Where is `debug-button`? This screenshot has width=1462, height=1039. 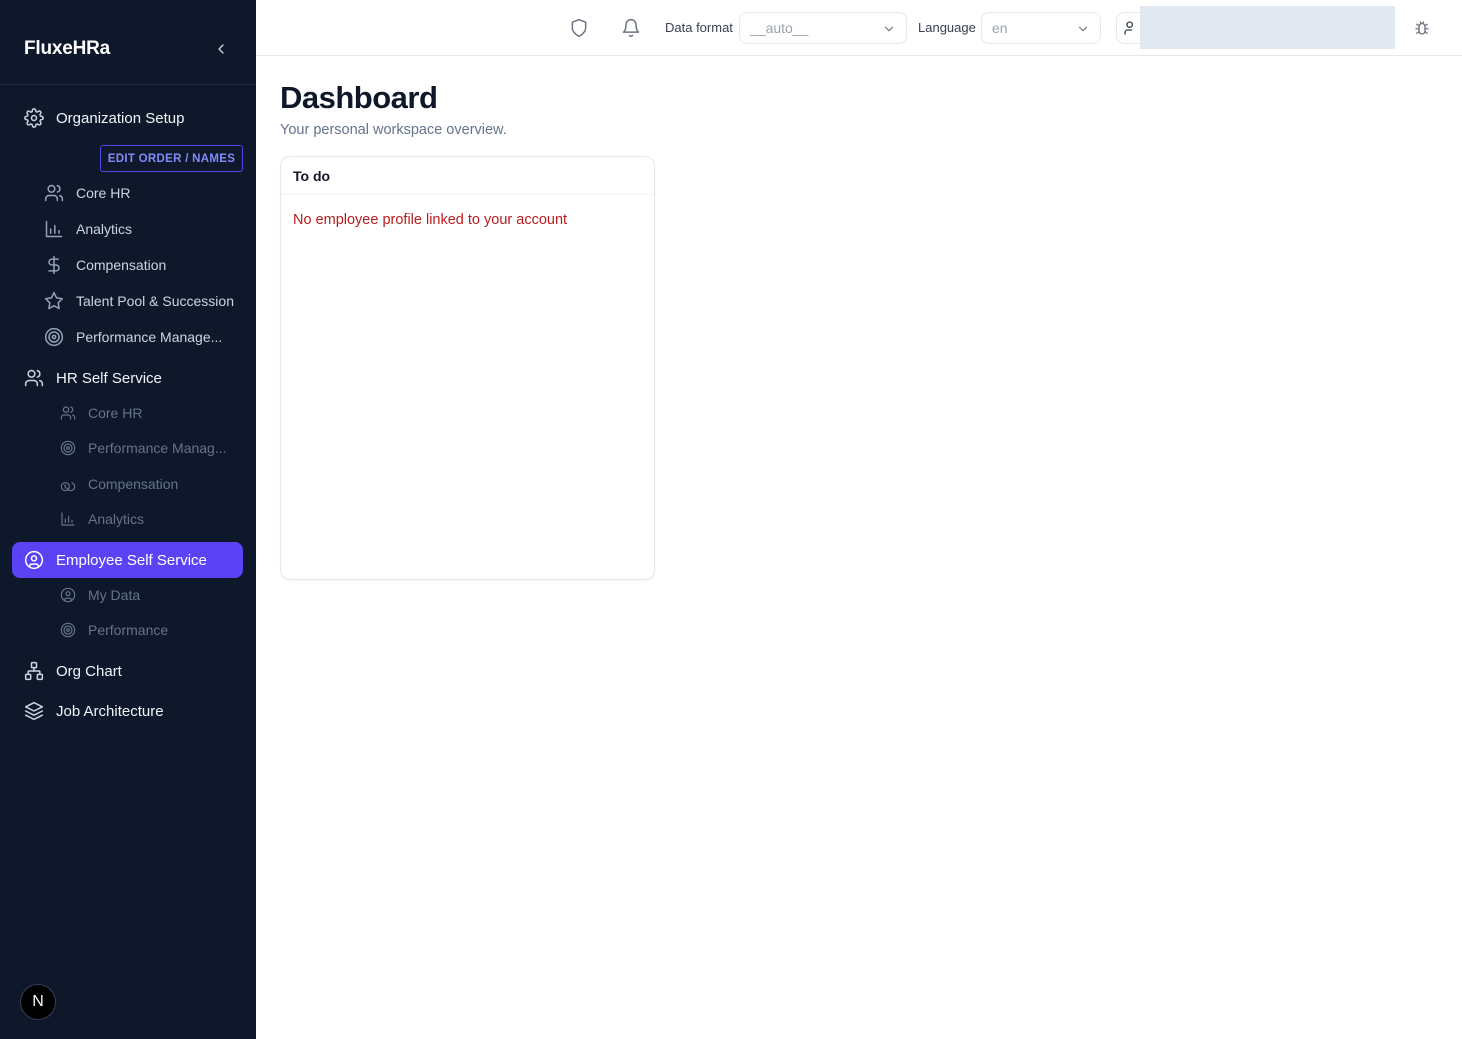
debug-button is located at coordinates (1422, 28).